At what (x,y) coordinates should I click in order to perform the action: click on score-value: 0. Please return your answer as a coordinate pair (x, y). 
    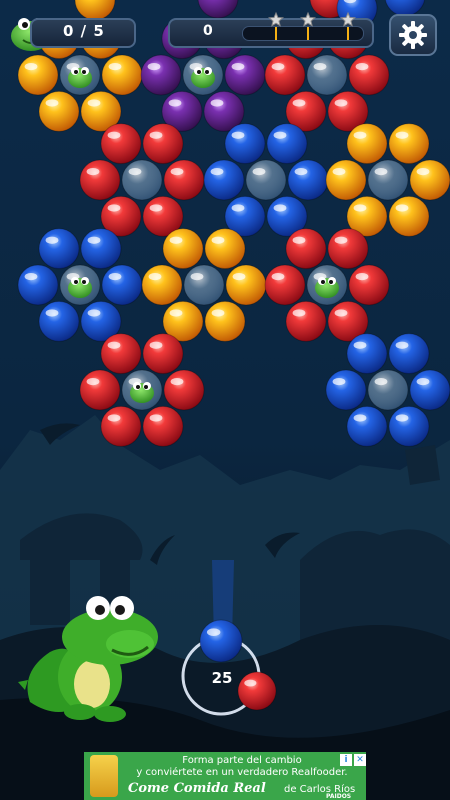
    Looking at the image, I should click on (208, 31).